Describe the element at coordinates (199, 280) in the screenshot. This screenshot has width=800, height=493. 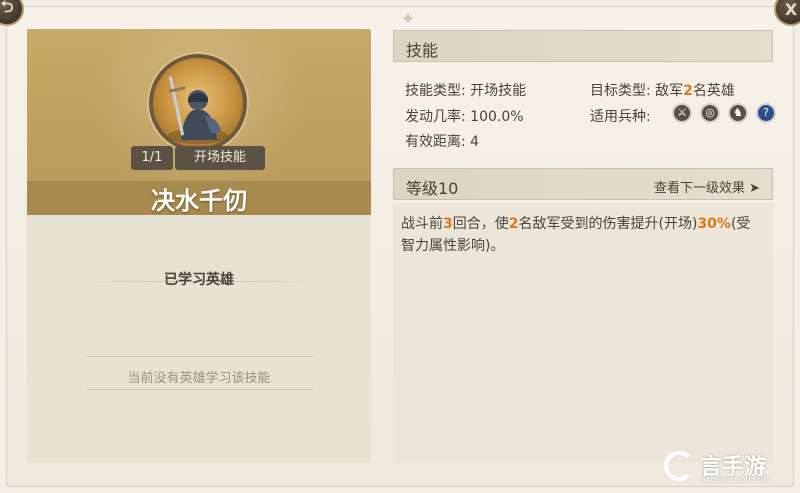
I see `learned-heroes-heading: 已学习英雄` at that location.